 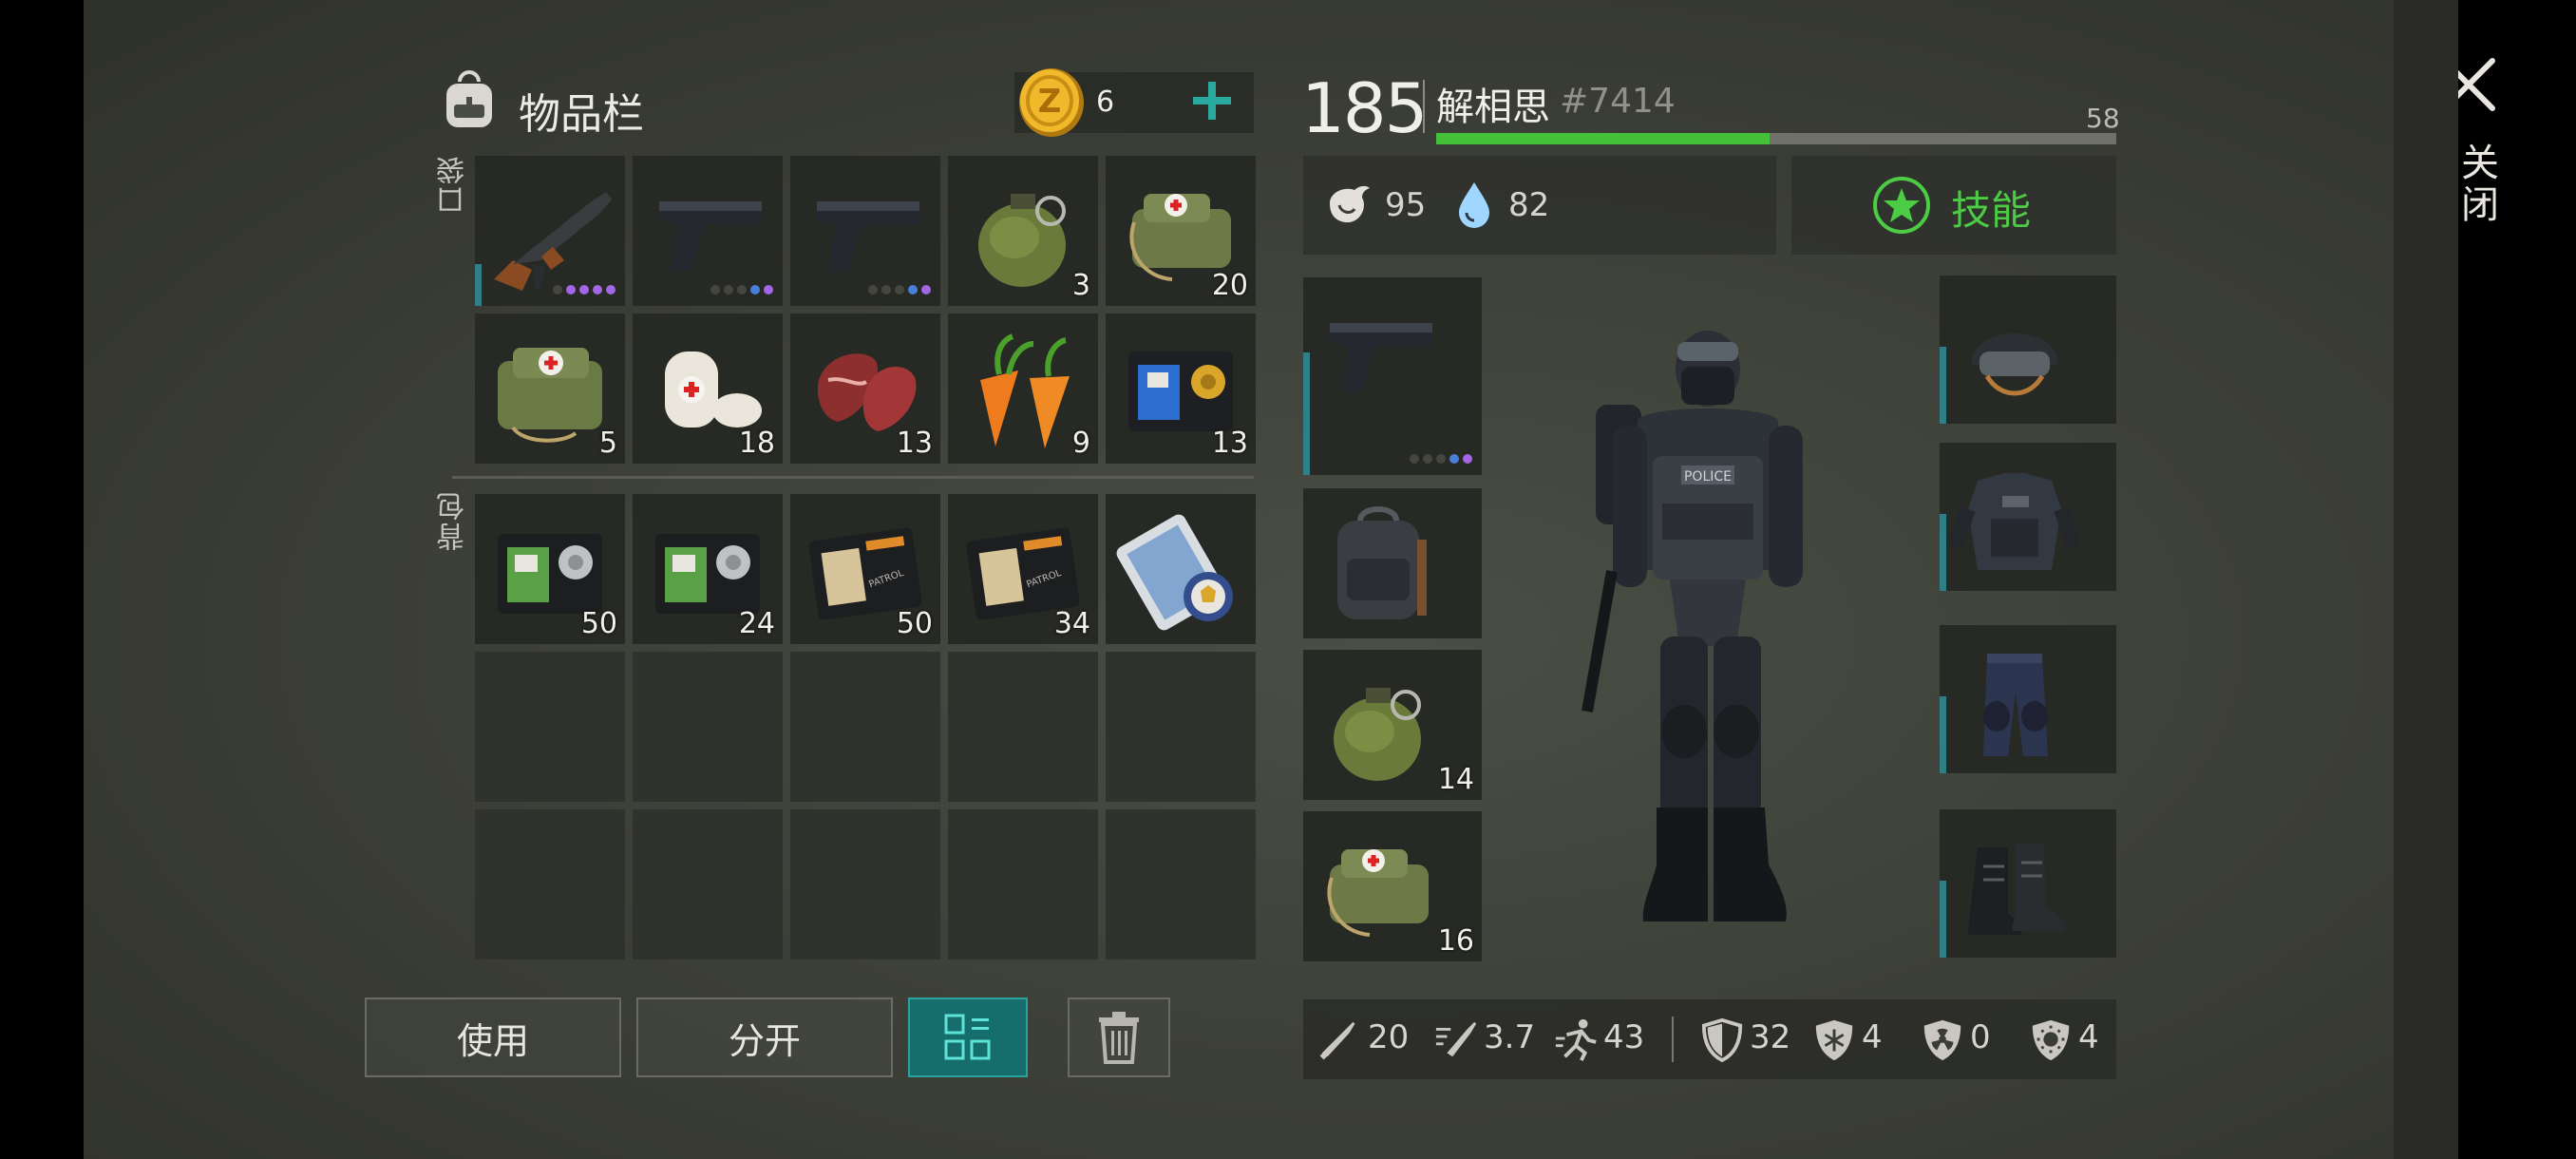 What do you see at coordinates (1474, 205) in the screenshot?
I see `water-drop-icon` at bounding box center [1474, 205].